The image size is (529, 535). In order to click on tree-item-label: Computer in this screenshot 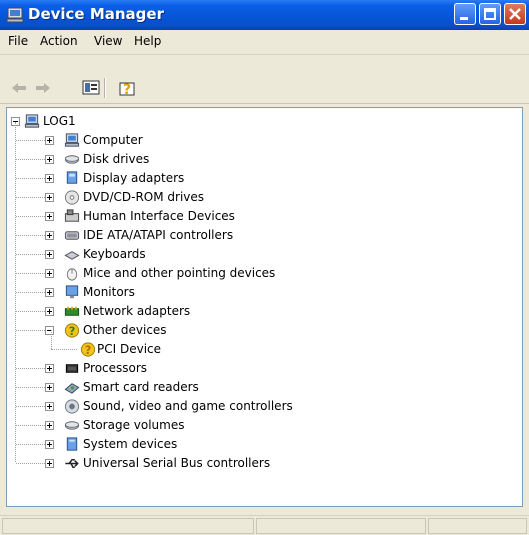, I will do `click(113, 140)`.